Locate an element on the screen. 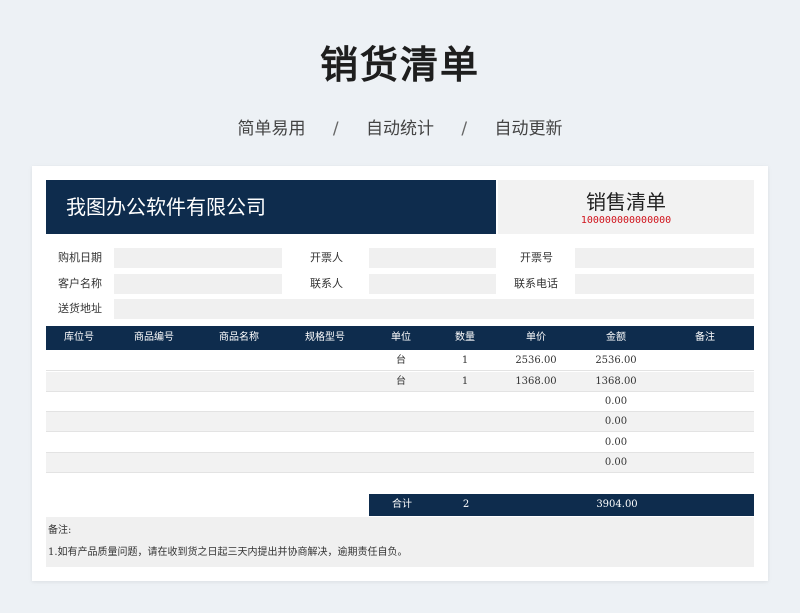 The height and width of the screenshot is (613, 800). page-title: 销货清单 is located at coordinates (399, 65).